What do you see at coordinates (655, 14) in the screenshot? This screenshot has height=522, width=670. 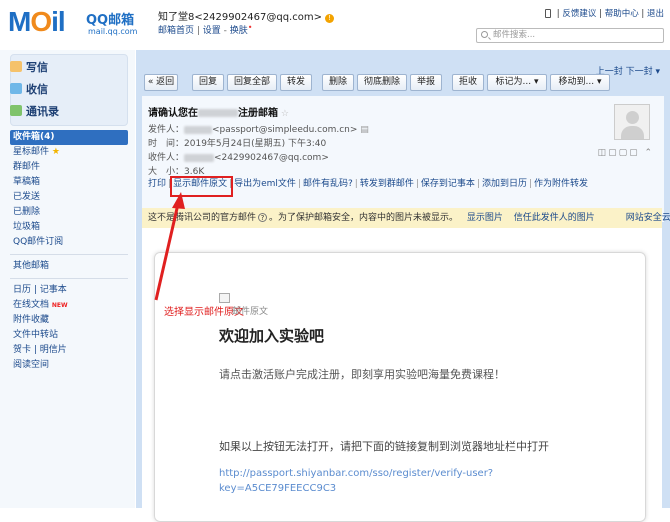 I see `logout-link: 退出` at bounding box center [655, 14].